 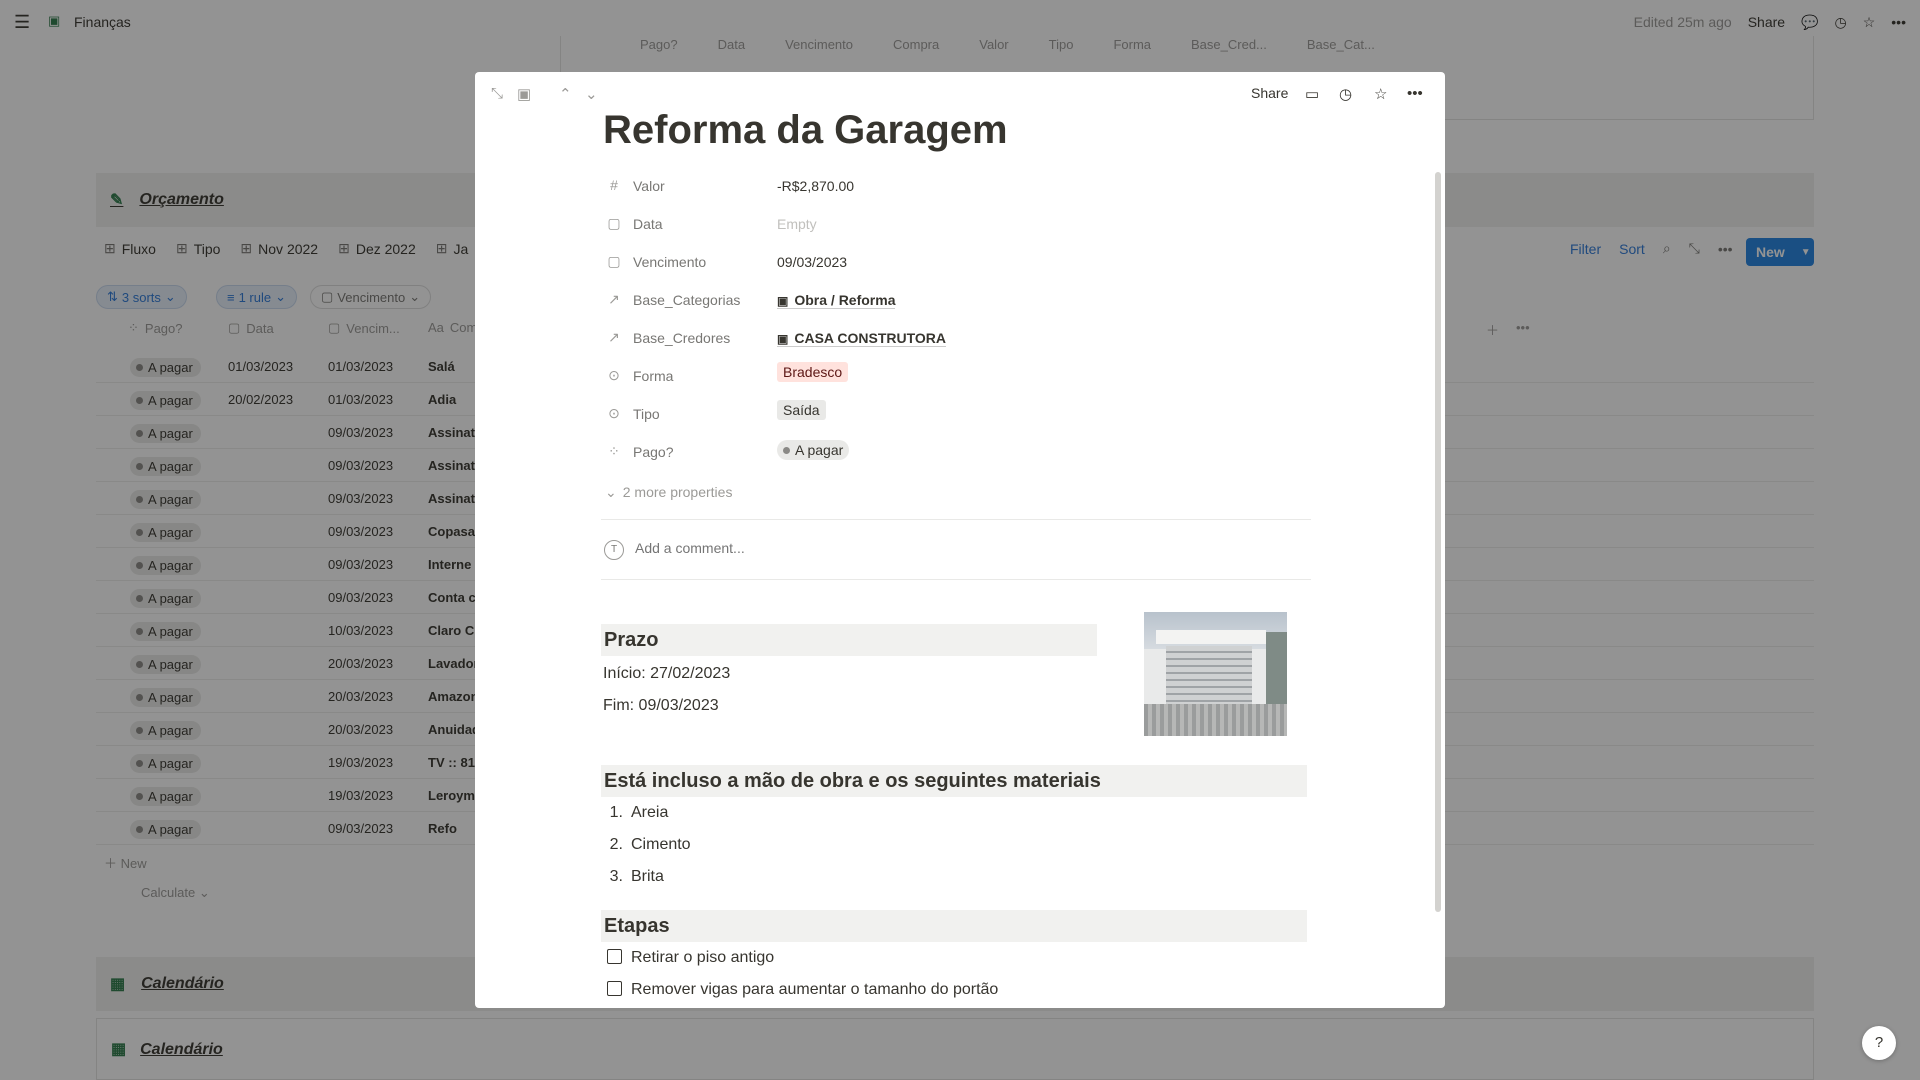 I want to click on property-row-vencimento: ▢ Vencimento 09/03/2023, so click(x=965, y=263).